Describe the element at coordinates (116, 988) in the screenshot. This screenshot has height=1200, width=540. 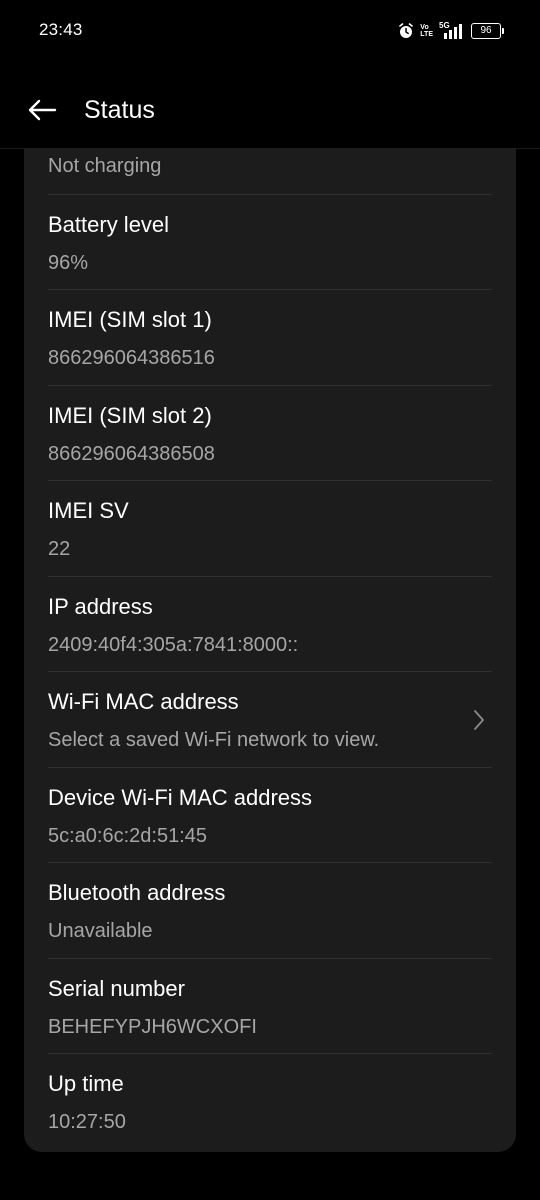
I see `item-title: Serial number` at that location.